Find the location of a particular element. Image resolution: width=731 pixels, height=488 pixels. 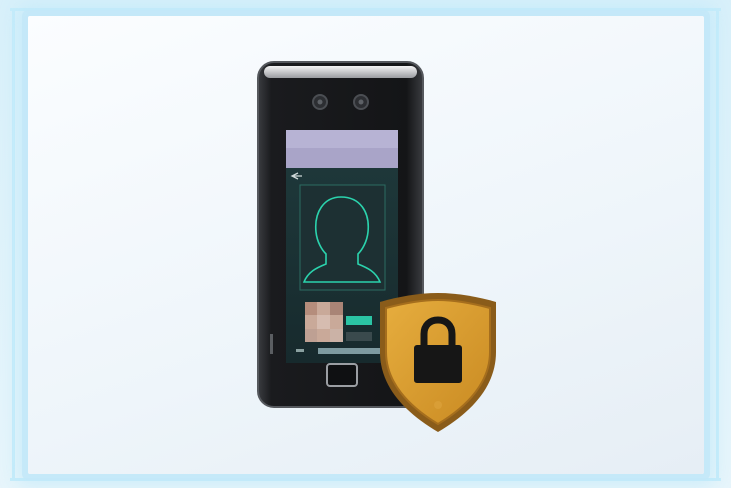

light-strip is located at coordinates (340, 72).